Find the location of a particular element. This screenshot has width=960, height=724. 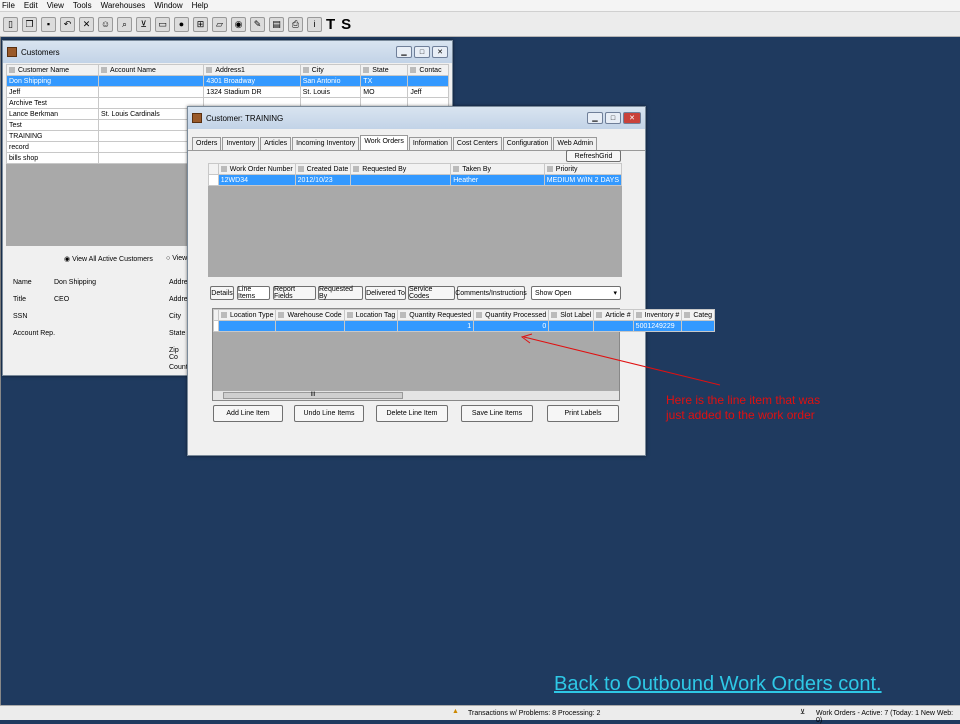

cart-icon: ⊻ is located at coordinates (803, 712).